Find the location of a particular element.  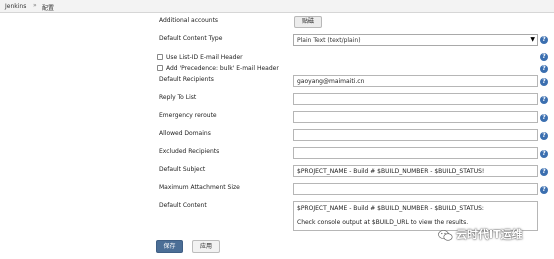

list-id-header-checkbox is located at coordinates (160, 57).